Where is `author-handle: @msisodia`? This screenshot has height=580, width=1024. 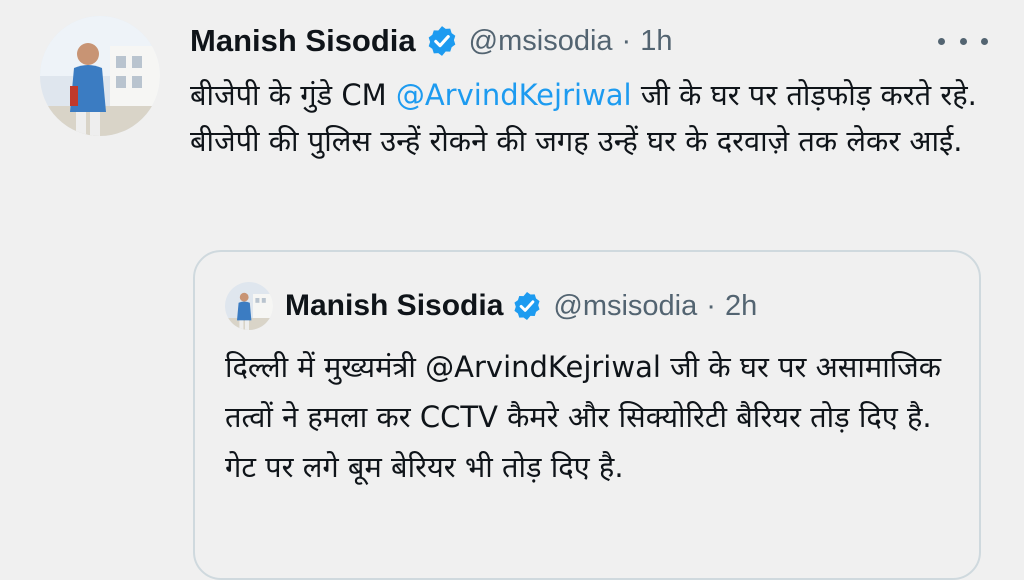 author-handle: @msisodia is located at coordinates (541, 41).